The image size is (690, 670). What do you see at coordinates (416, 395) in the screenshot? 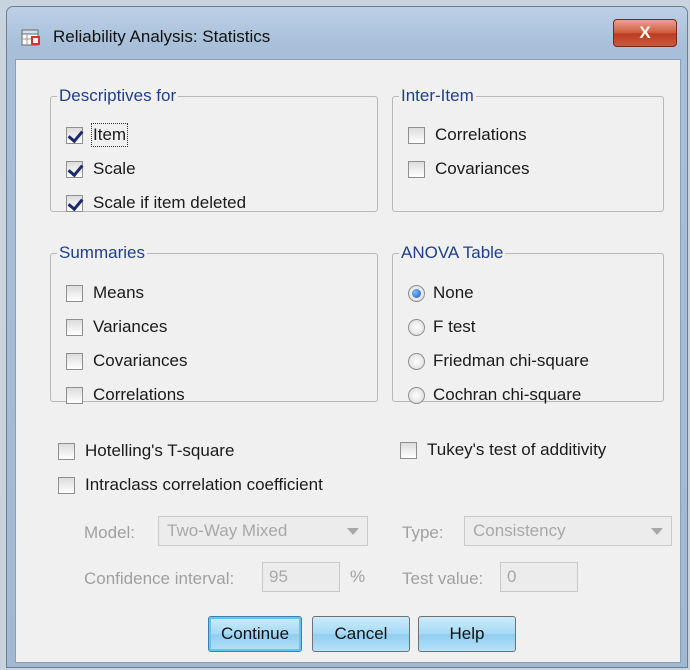
I see `anova-cochran-radio-button` at bounding box center [416, 395].